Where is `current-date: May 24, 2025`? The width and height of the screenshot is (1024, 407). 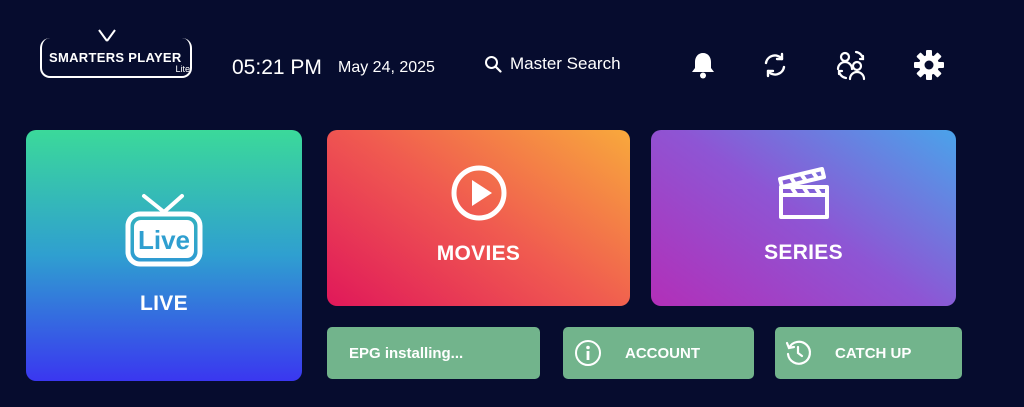 current-date: May 24, 2025 is located at coordinates (386, 67).